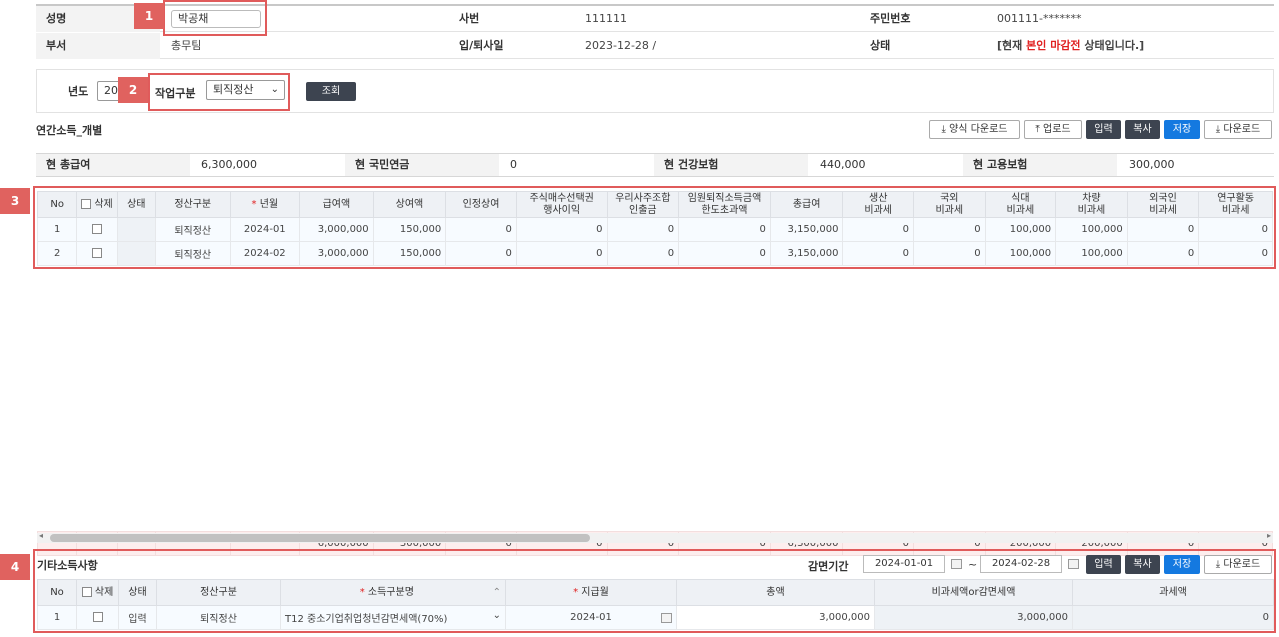  What do you see at coordinates (973, 592) in the screenshot?
I see `other-col-header-nontax: 비과세액or감면세액` at bounding box center [973, 592].